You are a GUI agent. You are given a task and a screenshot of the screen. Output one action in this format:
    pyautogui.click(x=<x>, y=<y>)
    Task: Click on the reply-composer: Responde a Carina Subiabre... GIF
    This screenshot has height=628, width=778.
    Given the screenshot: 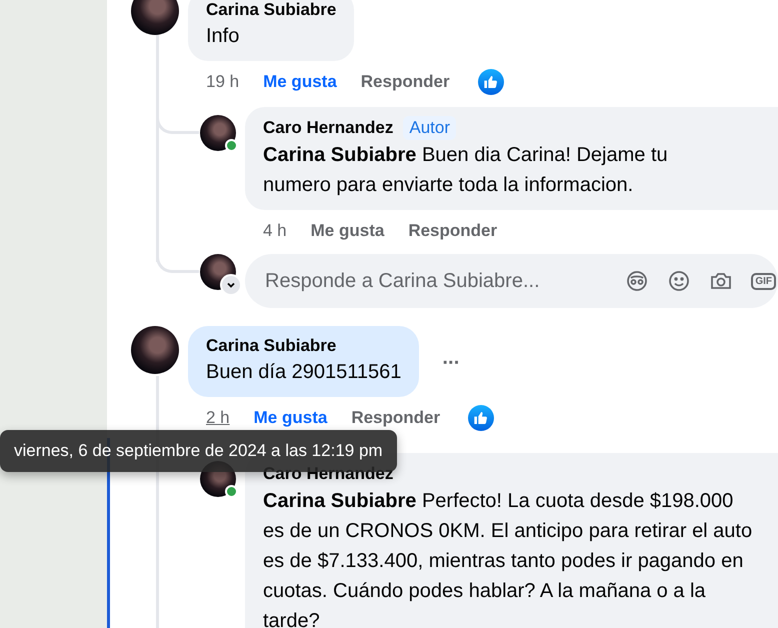 What is the action you would take?
    pyautogui.click(x=511, y=281)
    